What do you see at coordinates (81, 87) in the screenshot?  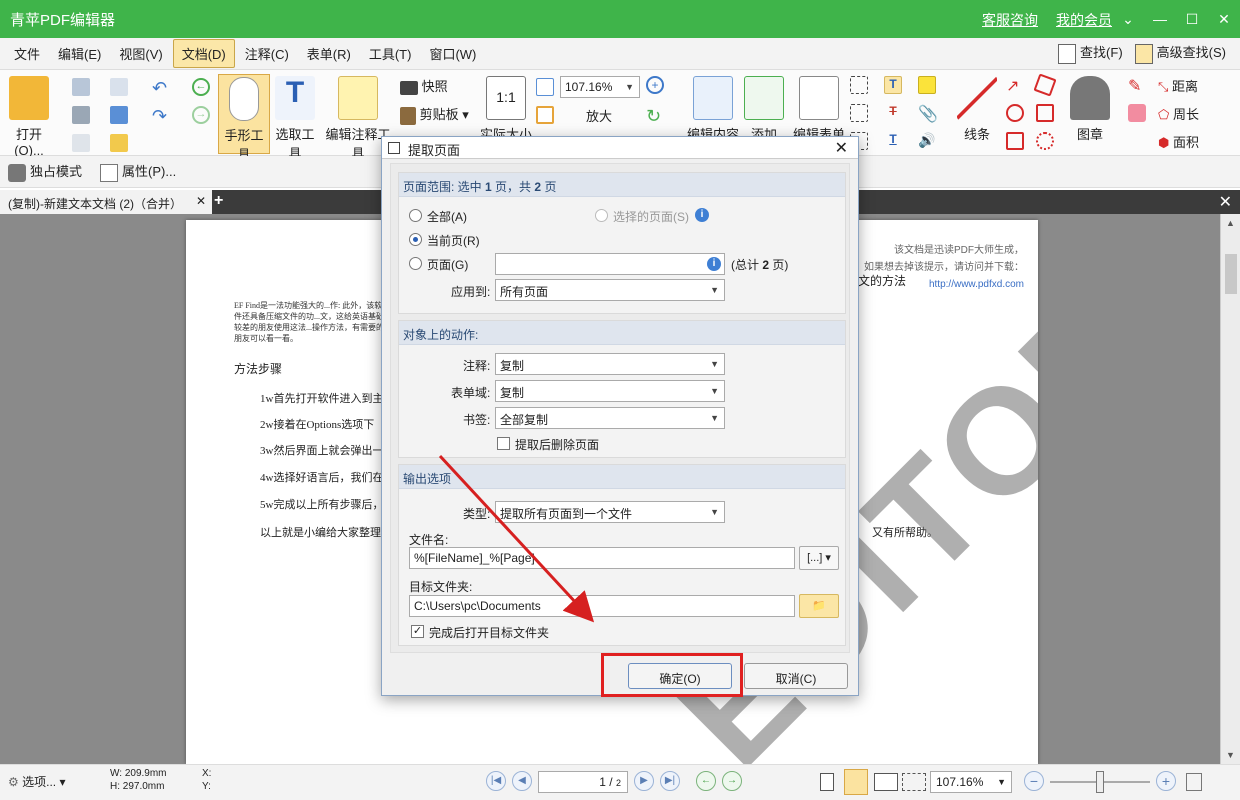 I see `save-icon` at bounding box center [81, 87].